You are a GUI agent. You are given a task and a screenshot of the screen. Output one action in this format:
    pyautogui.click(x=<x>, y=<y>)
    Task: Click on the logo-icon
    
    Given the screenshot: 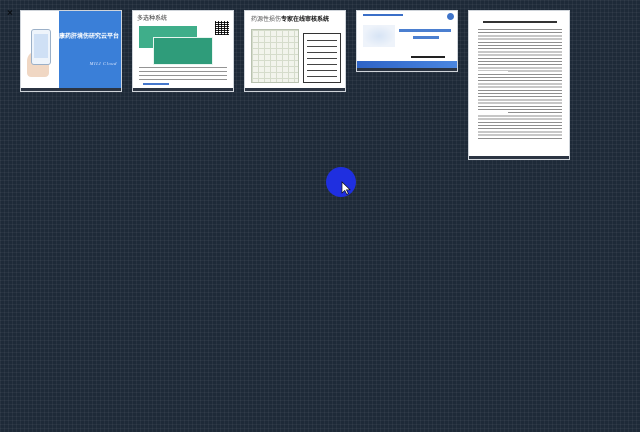 What is the action you would take?
    pyautogui.click(x=450, y=16)
    